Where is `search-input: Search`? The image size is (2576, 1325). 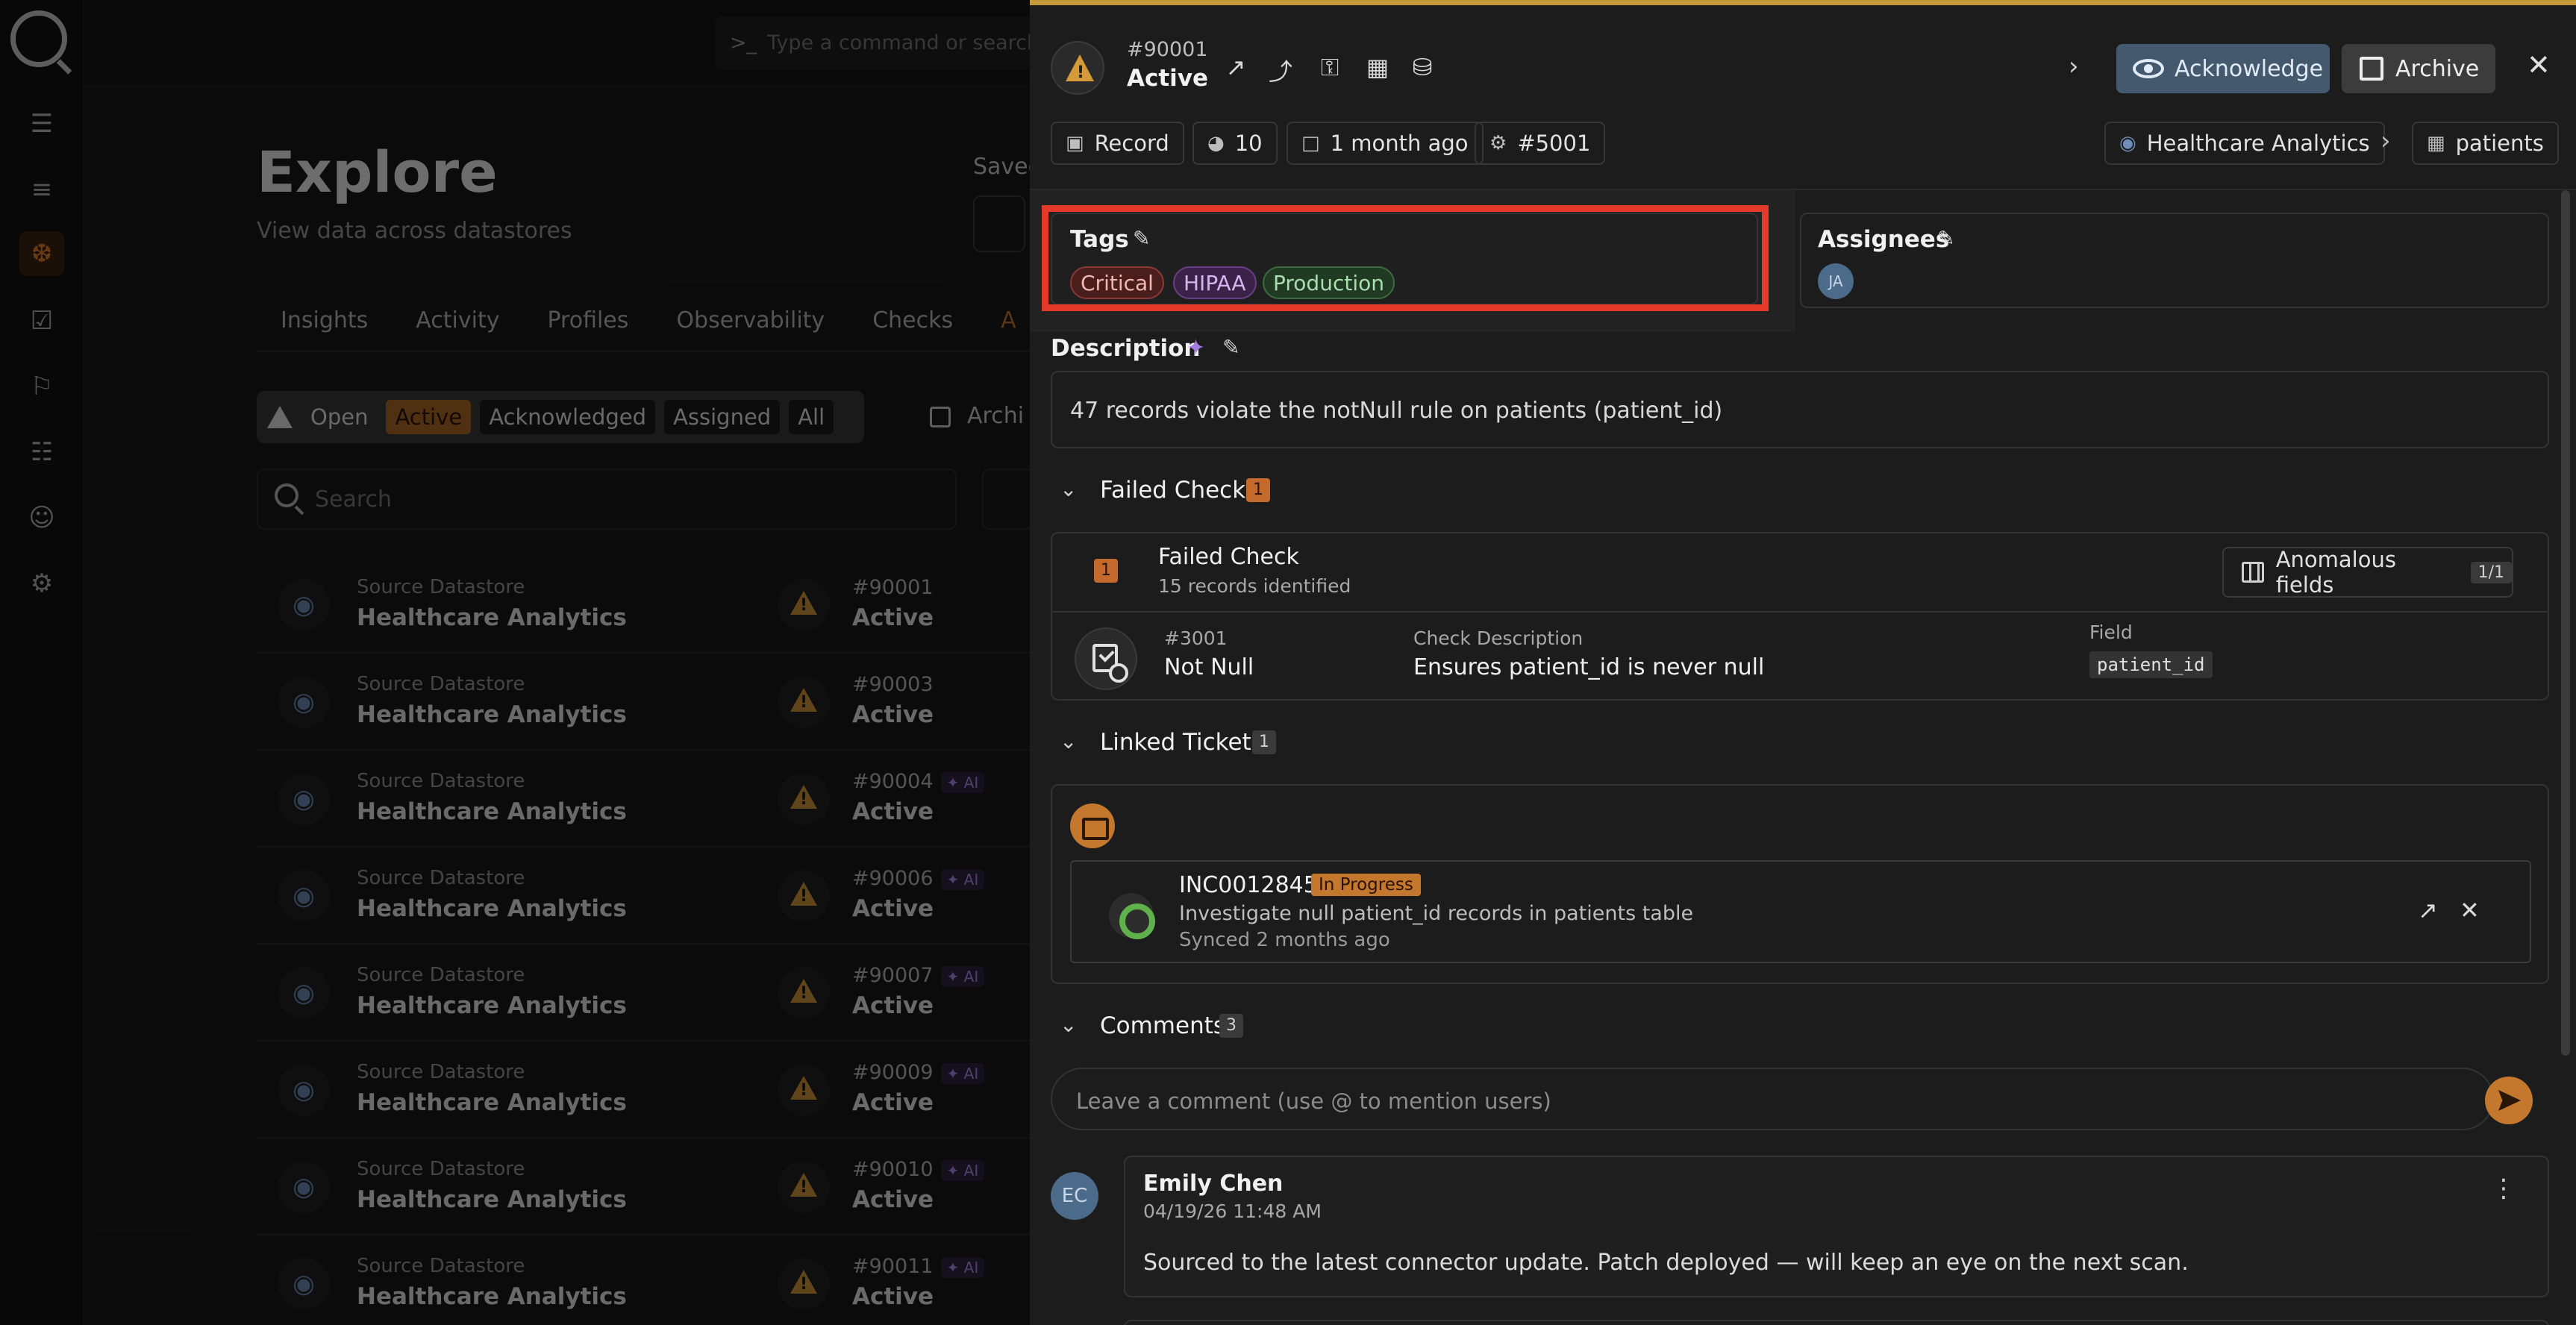 search-input: Search is located at coordinates (607, 499).